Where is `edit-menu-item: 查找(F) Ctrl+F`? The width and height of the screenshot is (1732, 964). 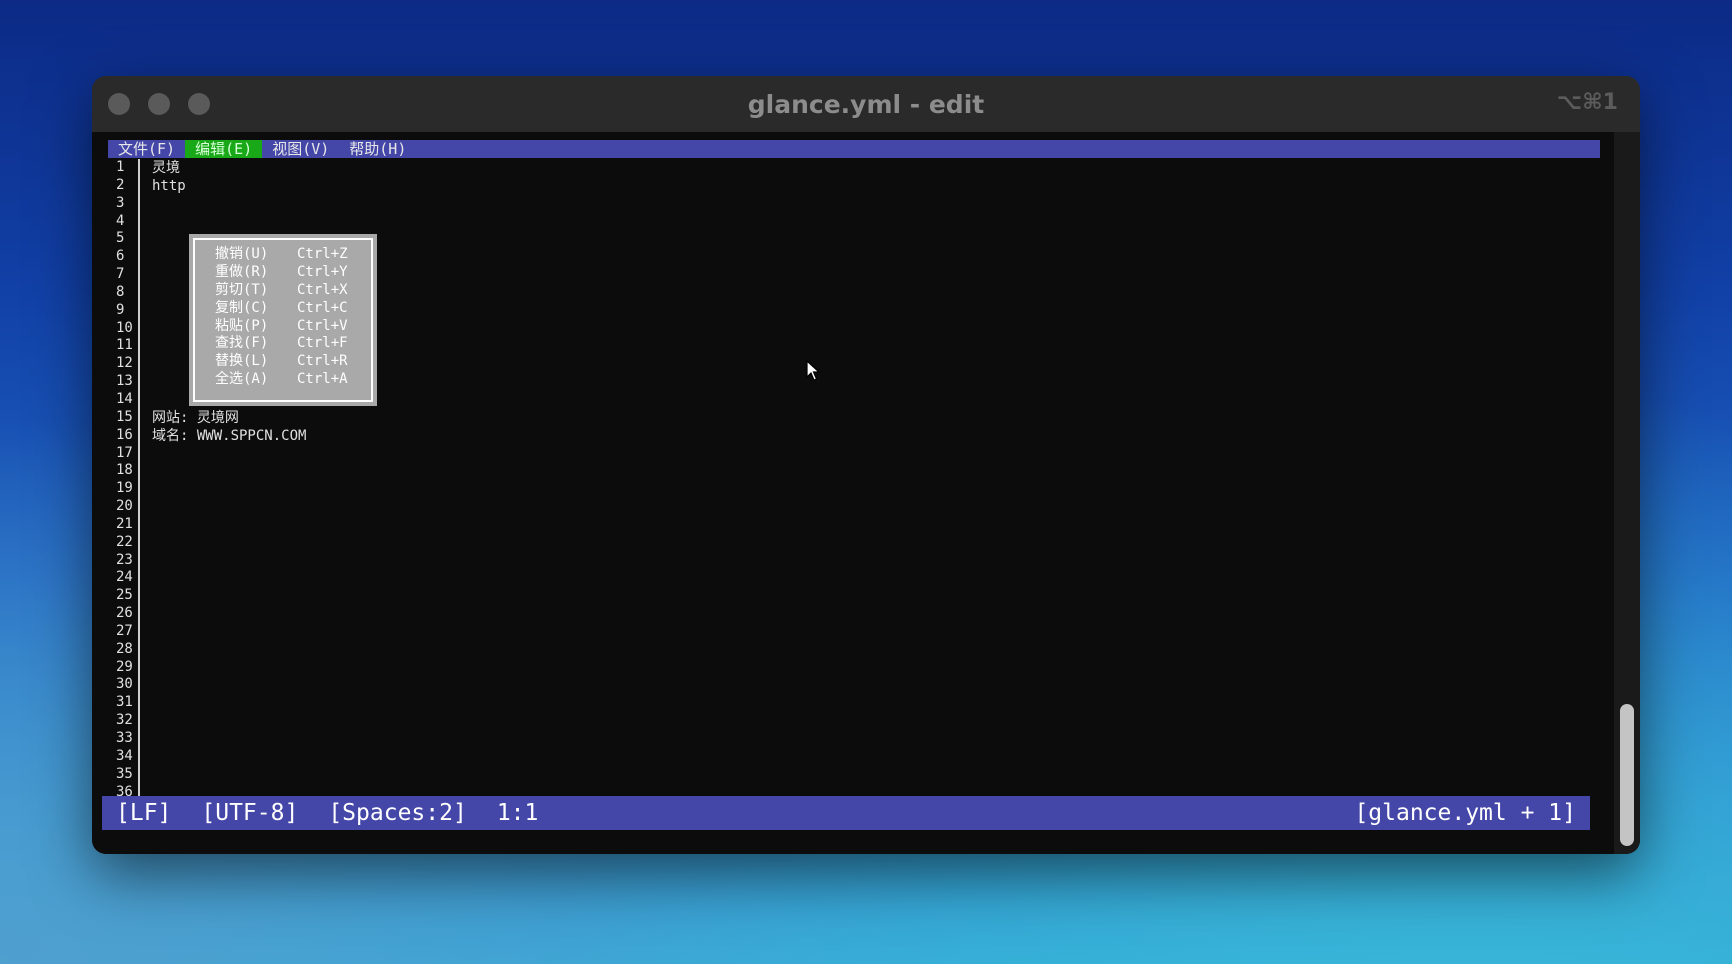 edit-menu-item: 查找(F) Ctrl+F is located at coordinates (293, 344).